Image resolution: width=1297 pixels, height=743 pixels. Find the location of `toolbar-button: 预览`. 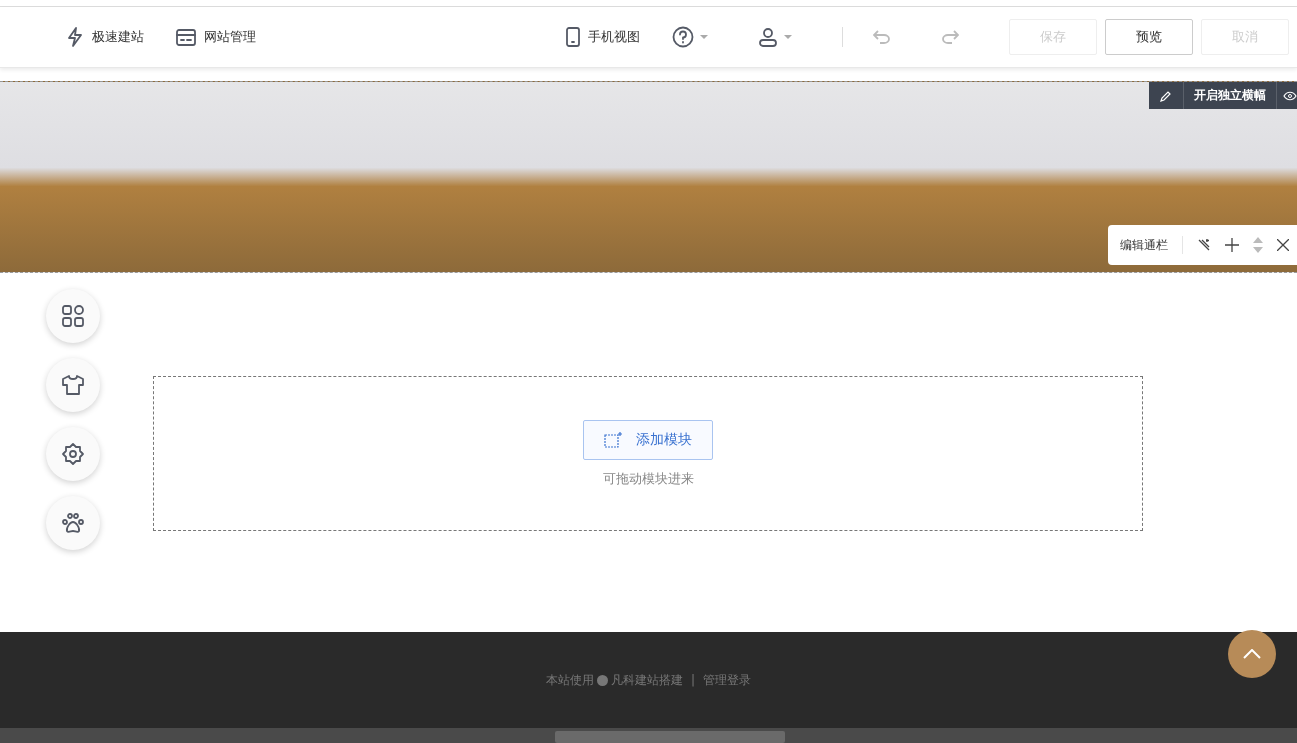

toolbar-button: 预览 is located at coordinates (1149, 37).